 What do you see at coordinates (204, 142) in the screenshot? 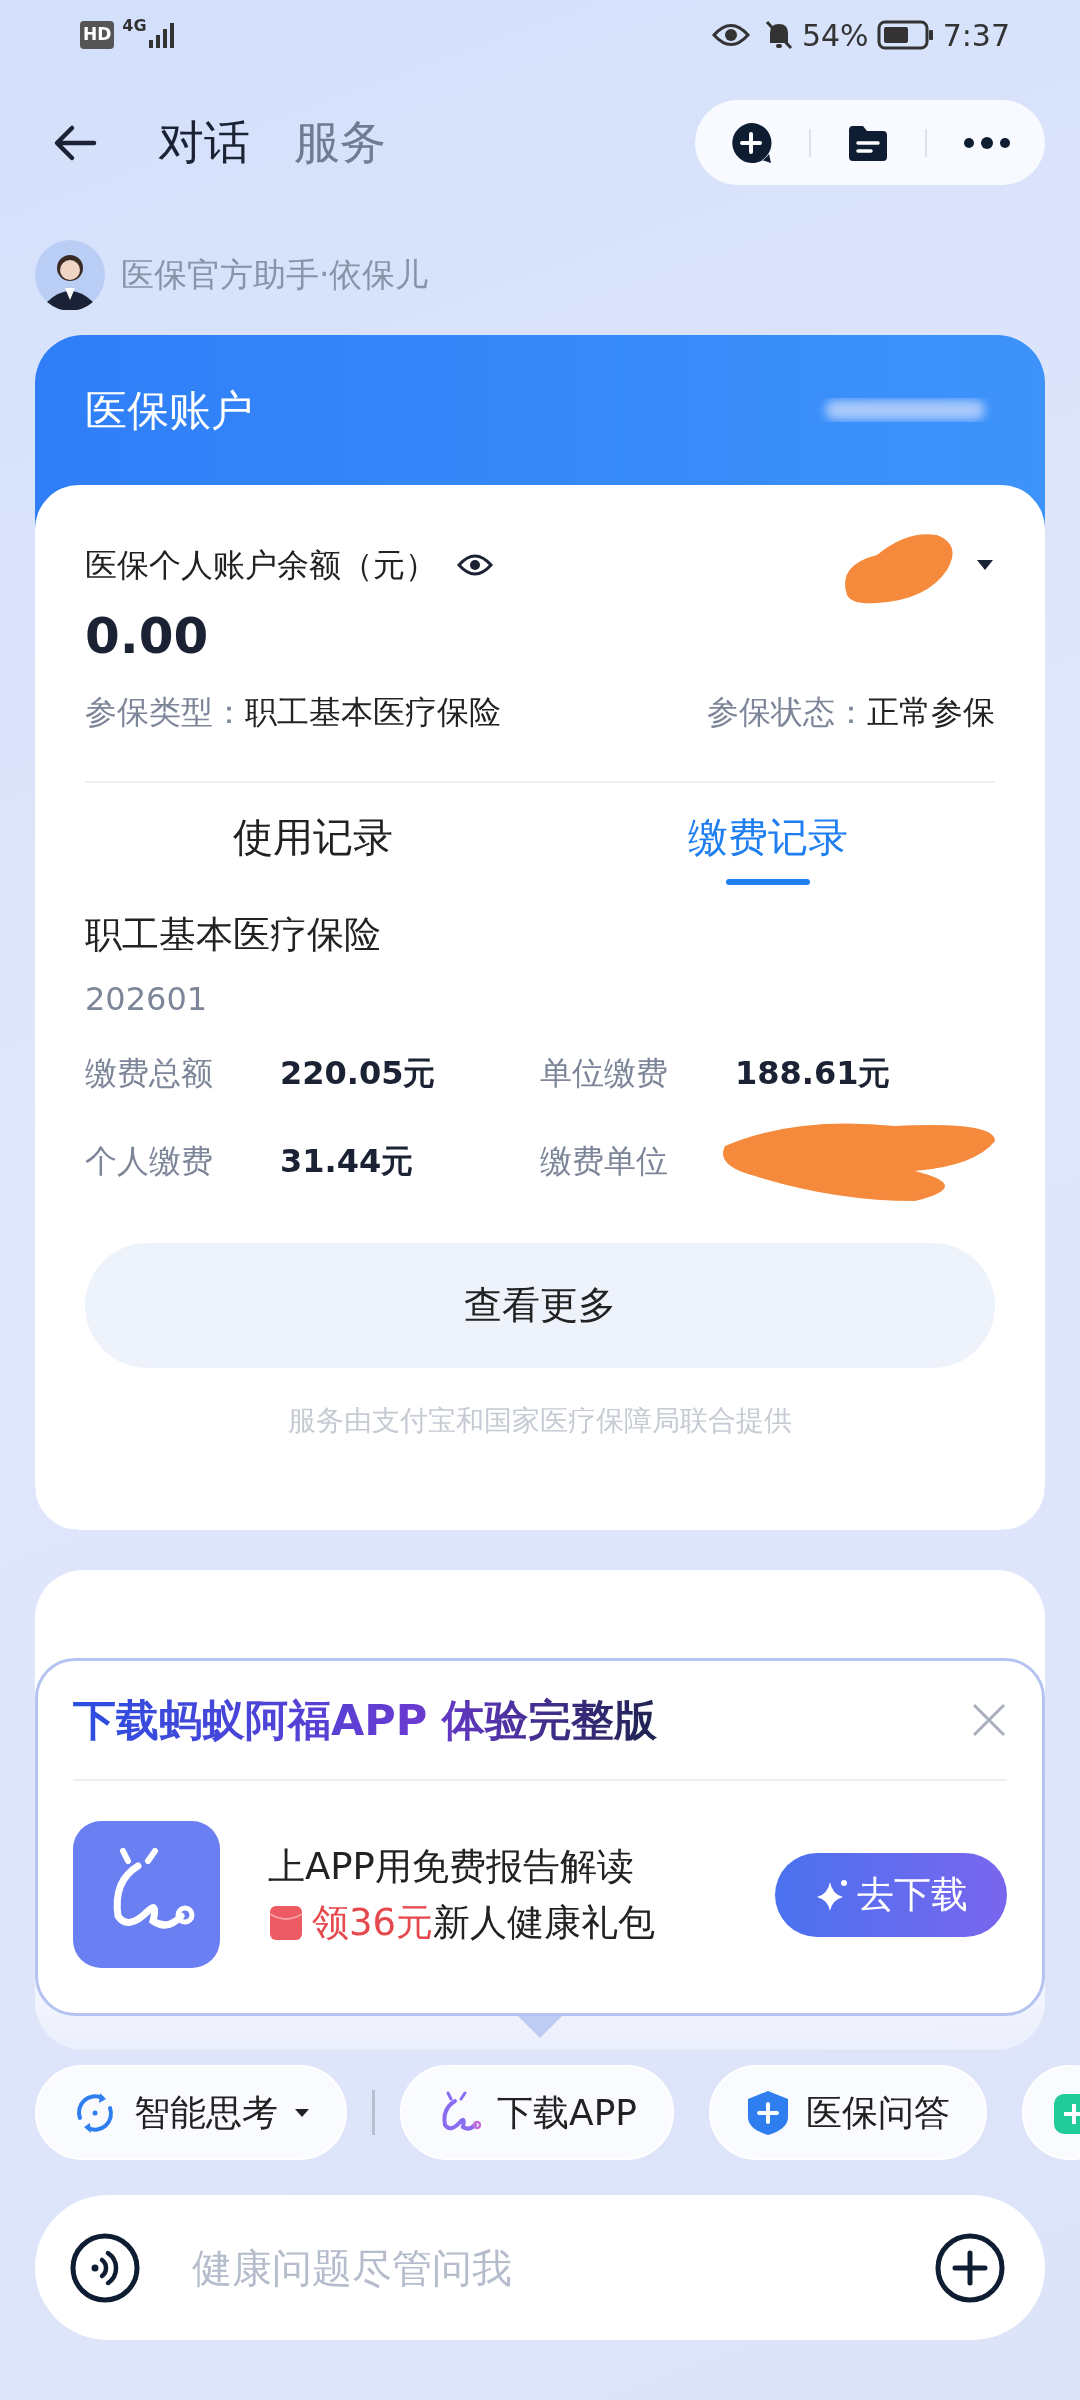
I see `nav-tab: 对话` at bounding box center [204, 142].